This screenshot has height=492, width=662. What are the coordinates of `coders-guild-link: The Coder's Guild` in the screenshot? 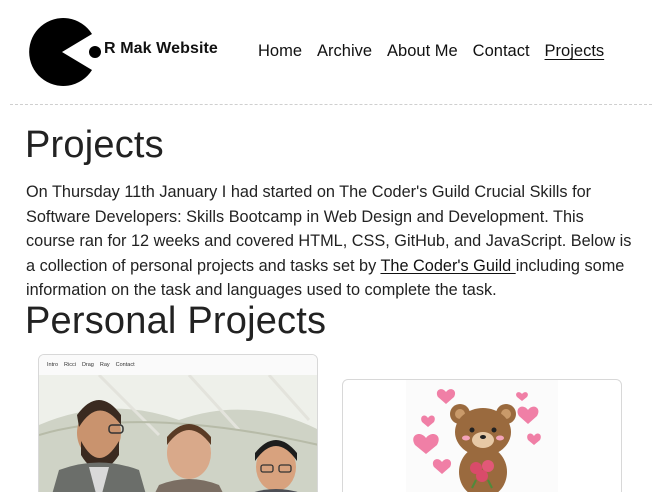 It's located at (447, 266).